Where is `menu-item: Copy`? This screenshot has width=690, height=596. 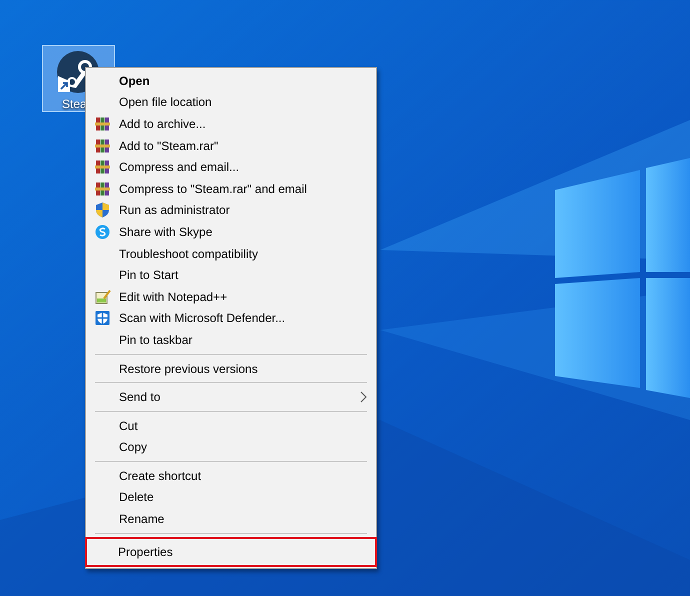 menu-item: Copy is located at coordinates (231, 447).